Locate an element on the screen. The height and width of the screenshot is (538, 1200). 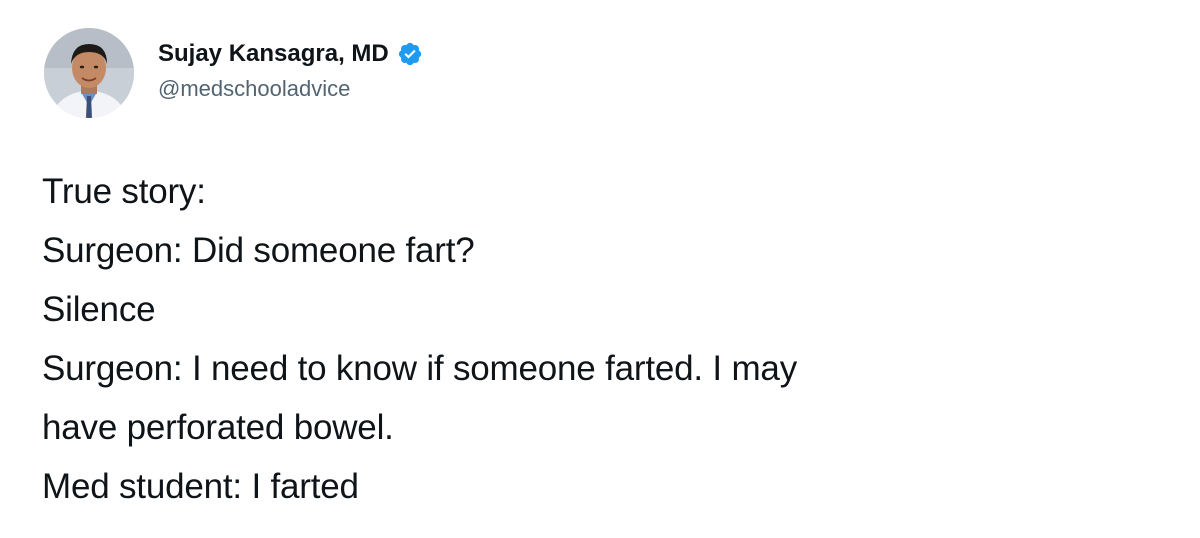
tweet-line: Surgeon: Did someone fart? is located at coordinates (258, 250).